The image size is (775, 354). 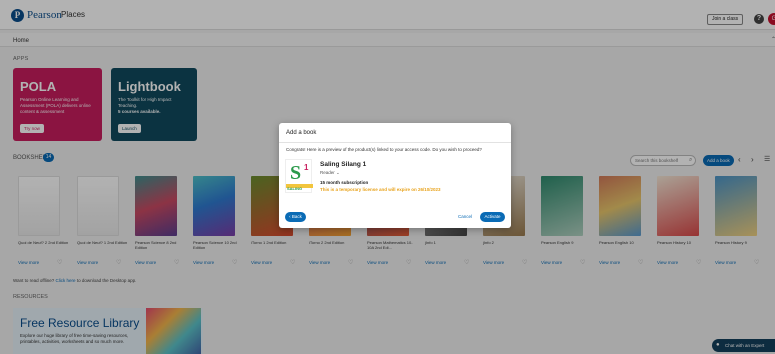 I want to click on subscription-length: 15 month subscription, so click(x=344, y=182).